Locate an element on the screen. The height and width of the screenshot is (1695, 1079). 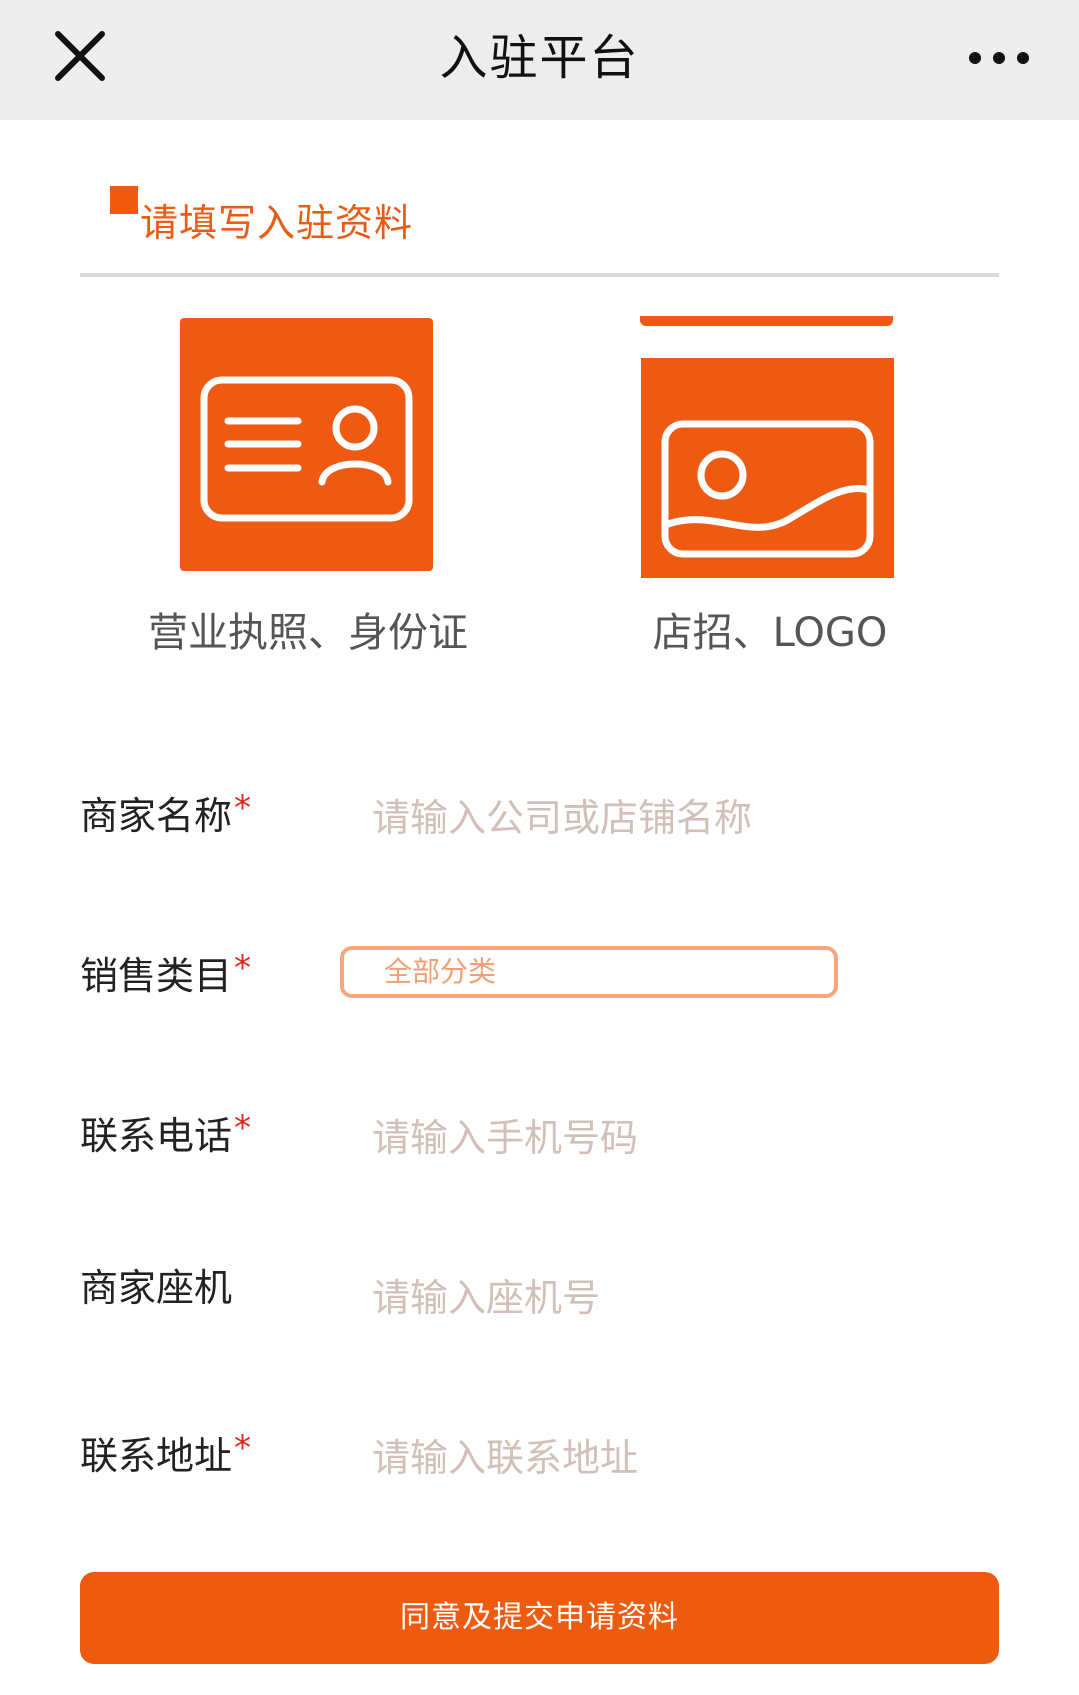
address-label: 联系地址* is located at coordinates (165, 1452).